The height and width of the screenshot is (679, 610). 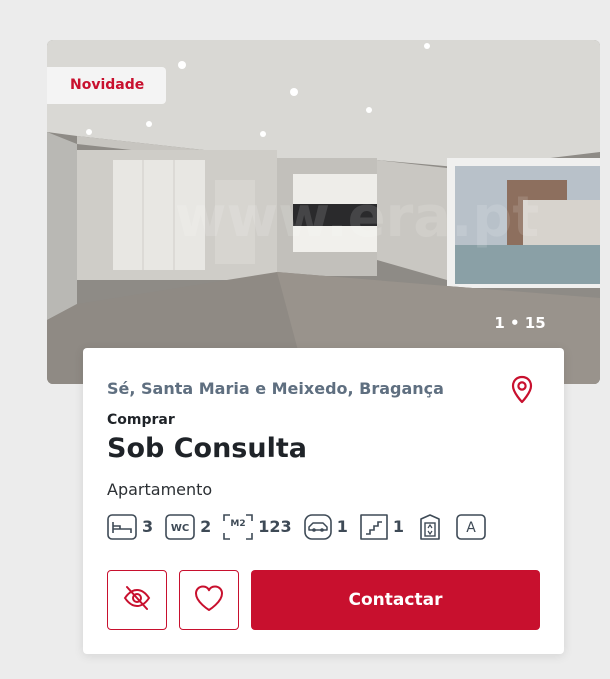 I want to click on location-text: Sé, Santa Maria e Meixedo, Bragança, so click(x=275, y=388).